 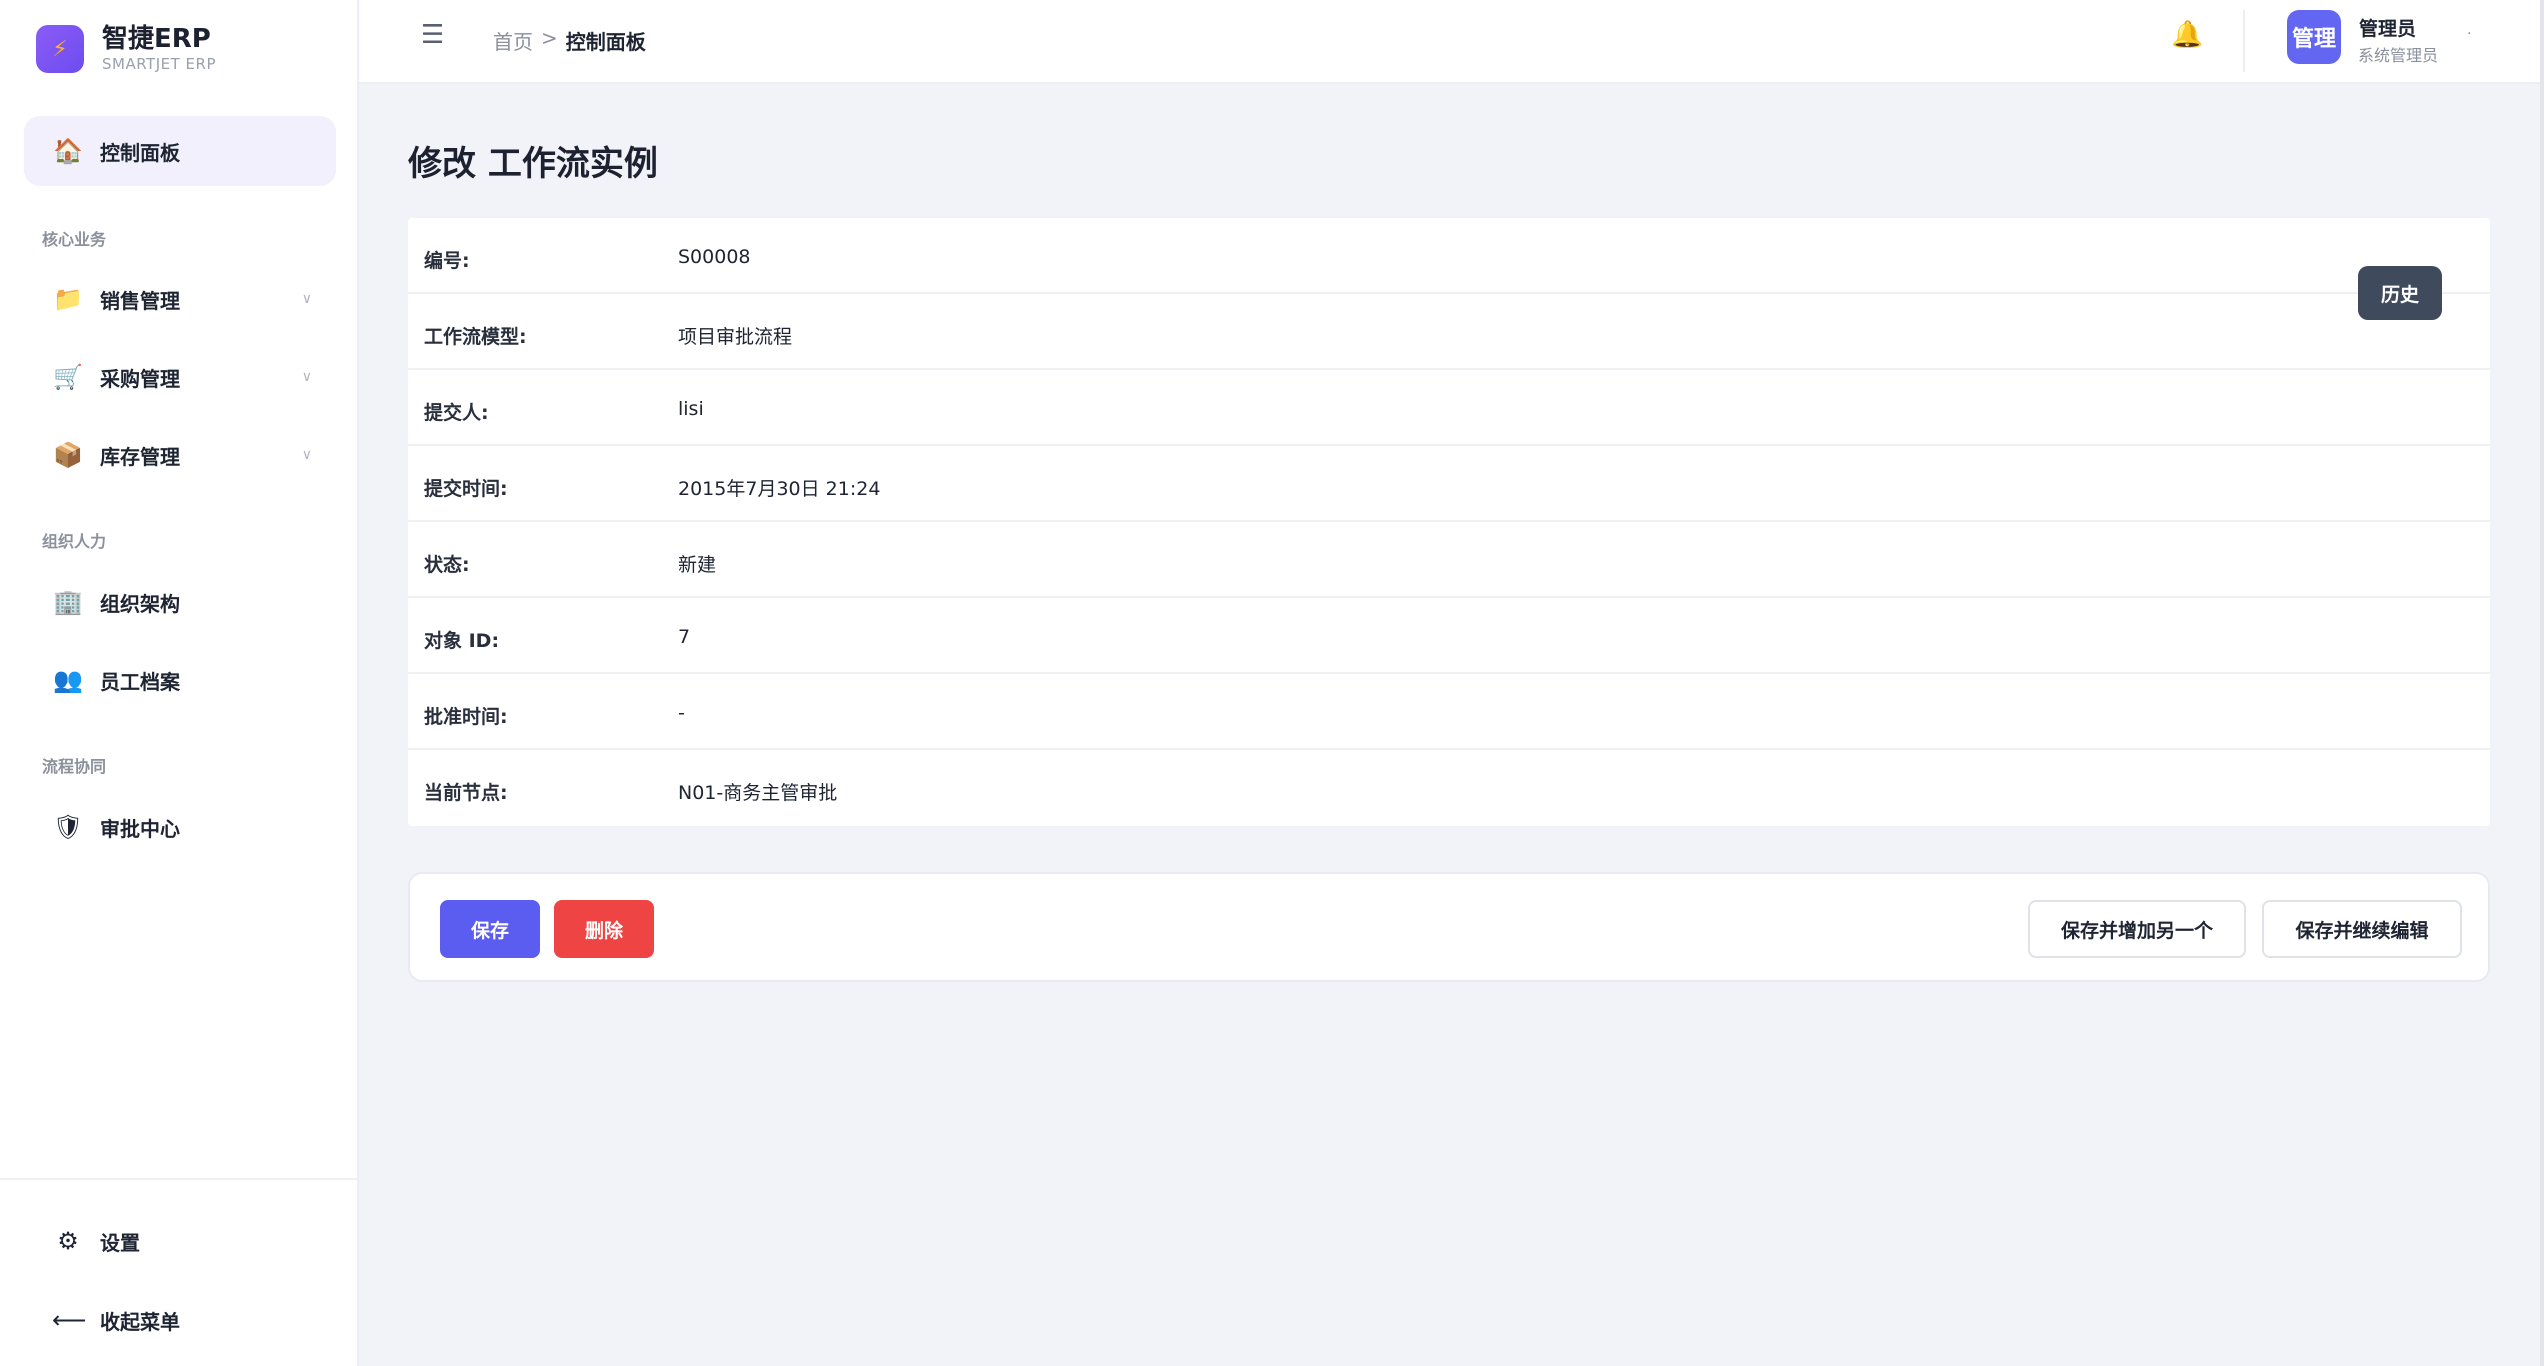 What do you see at coordinates (68, 299) in the screenshot?
I see `folder-icon: 📁` at bounding box center [68, 299].